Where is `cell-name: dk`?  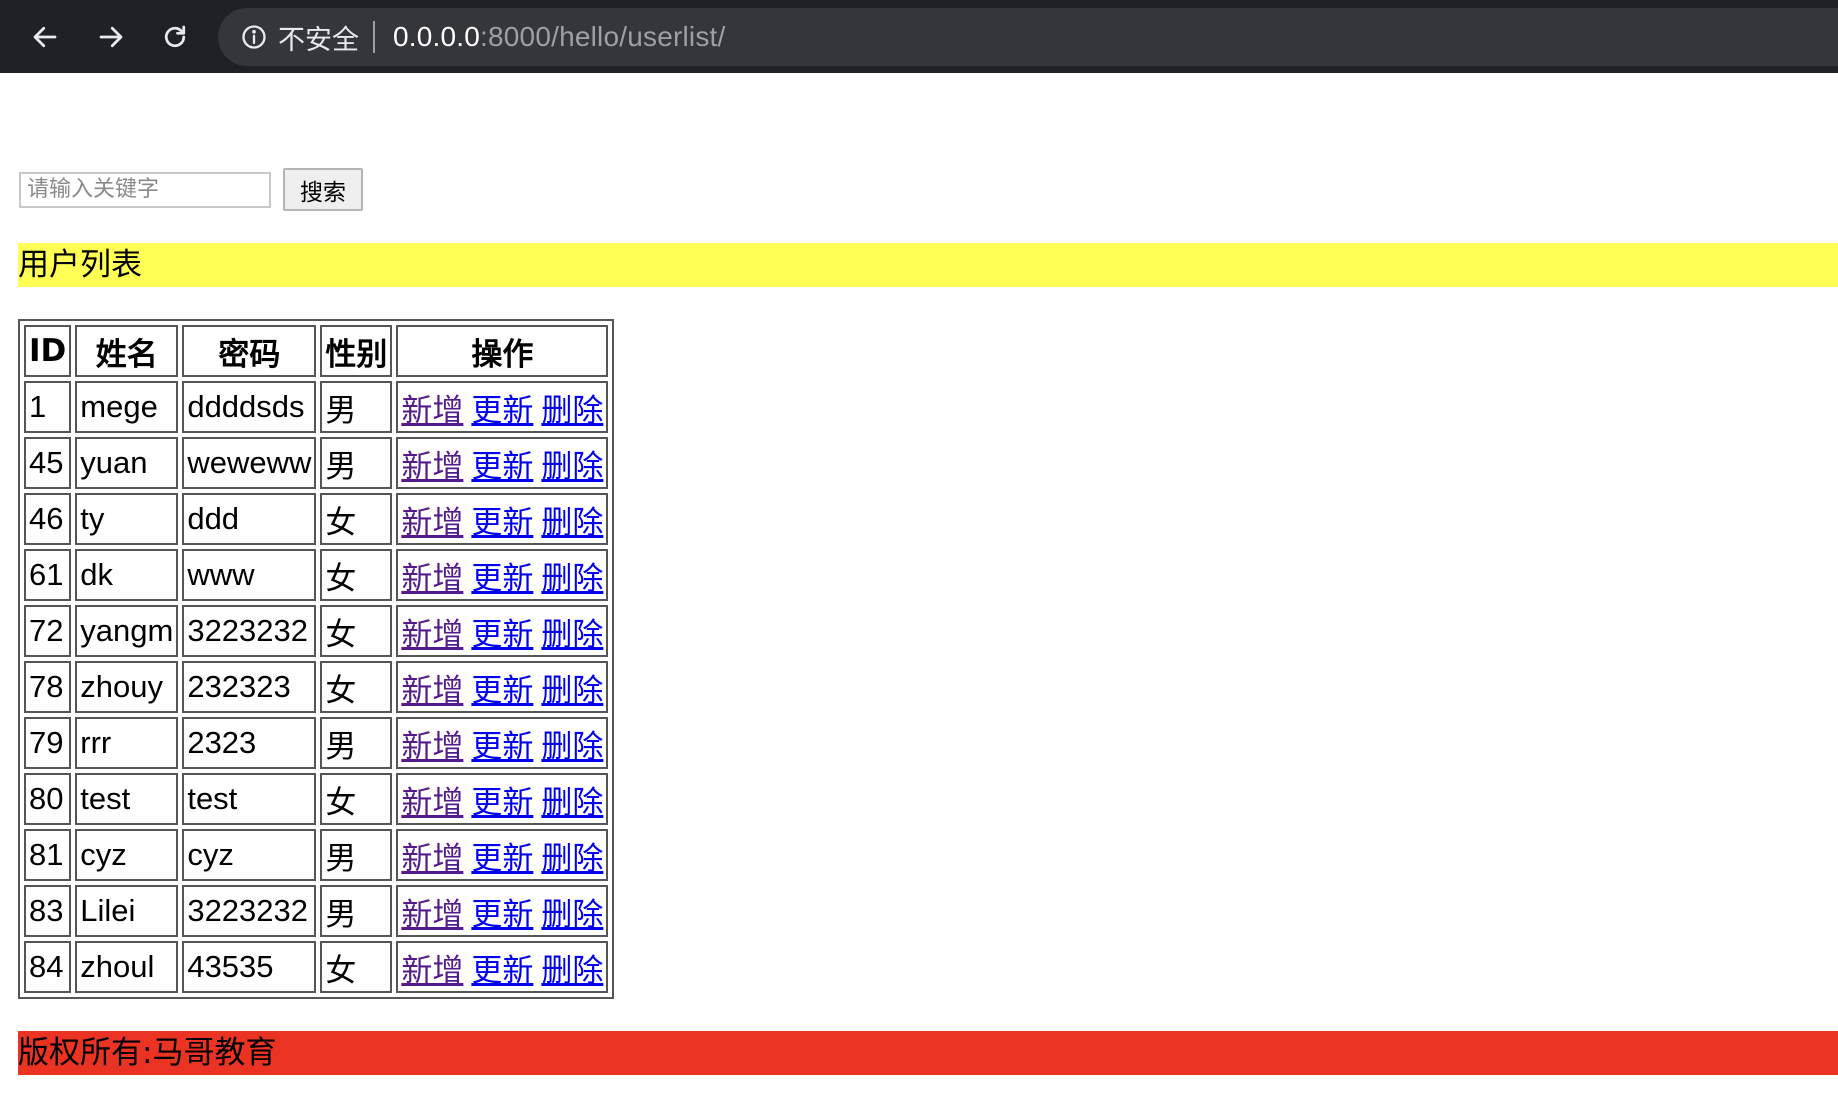 cell-name: dk is located at coordinates (127, 575).